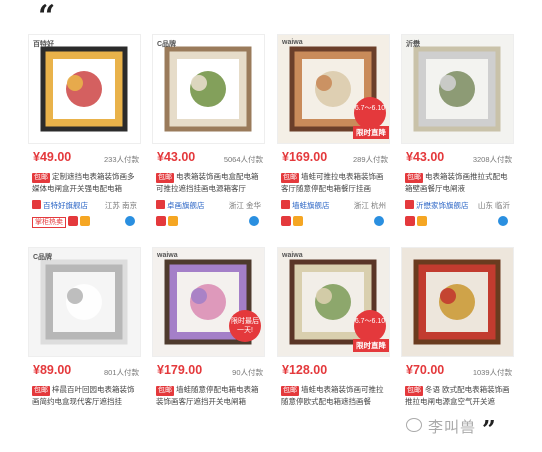  I want to click on product-image: waiwa 限时最后一天!, so click(208, 302).